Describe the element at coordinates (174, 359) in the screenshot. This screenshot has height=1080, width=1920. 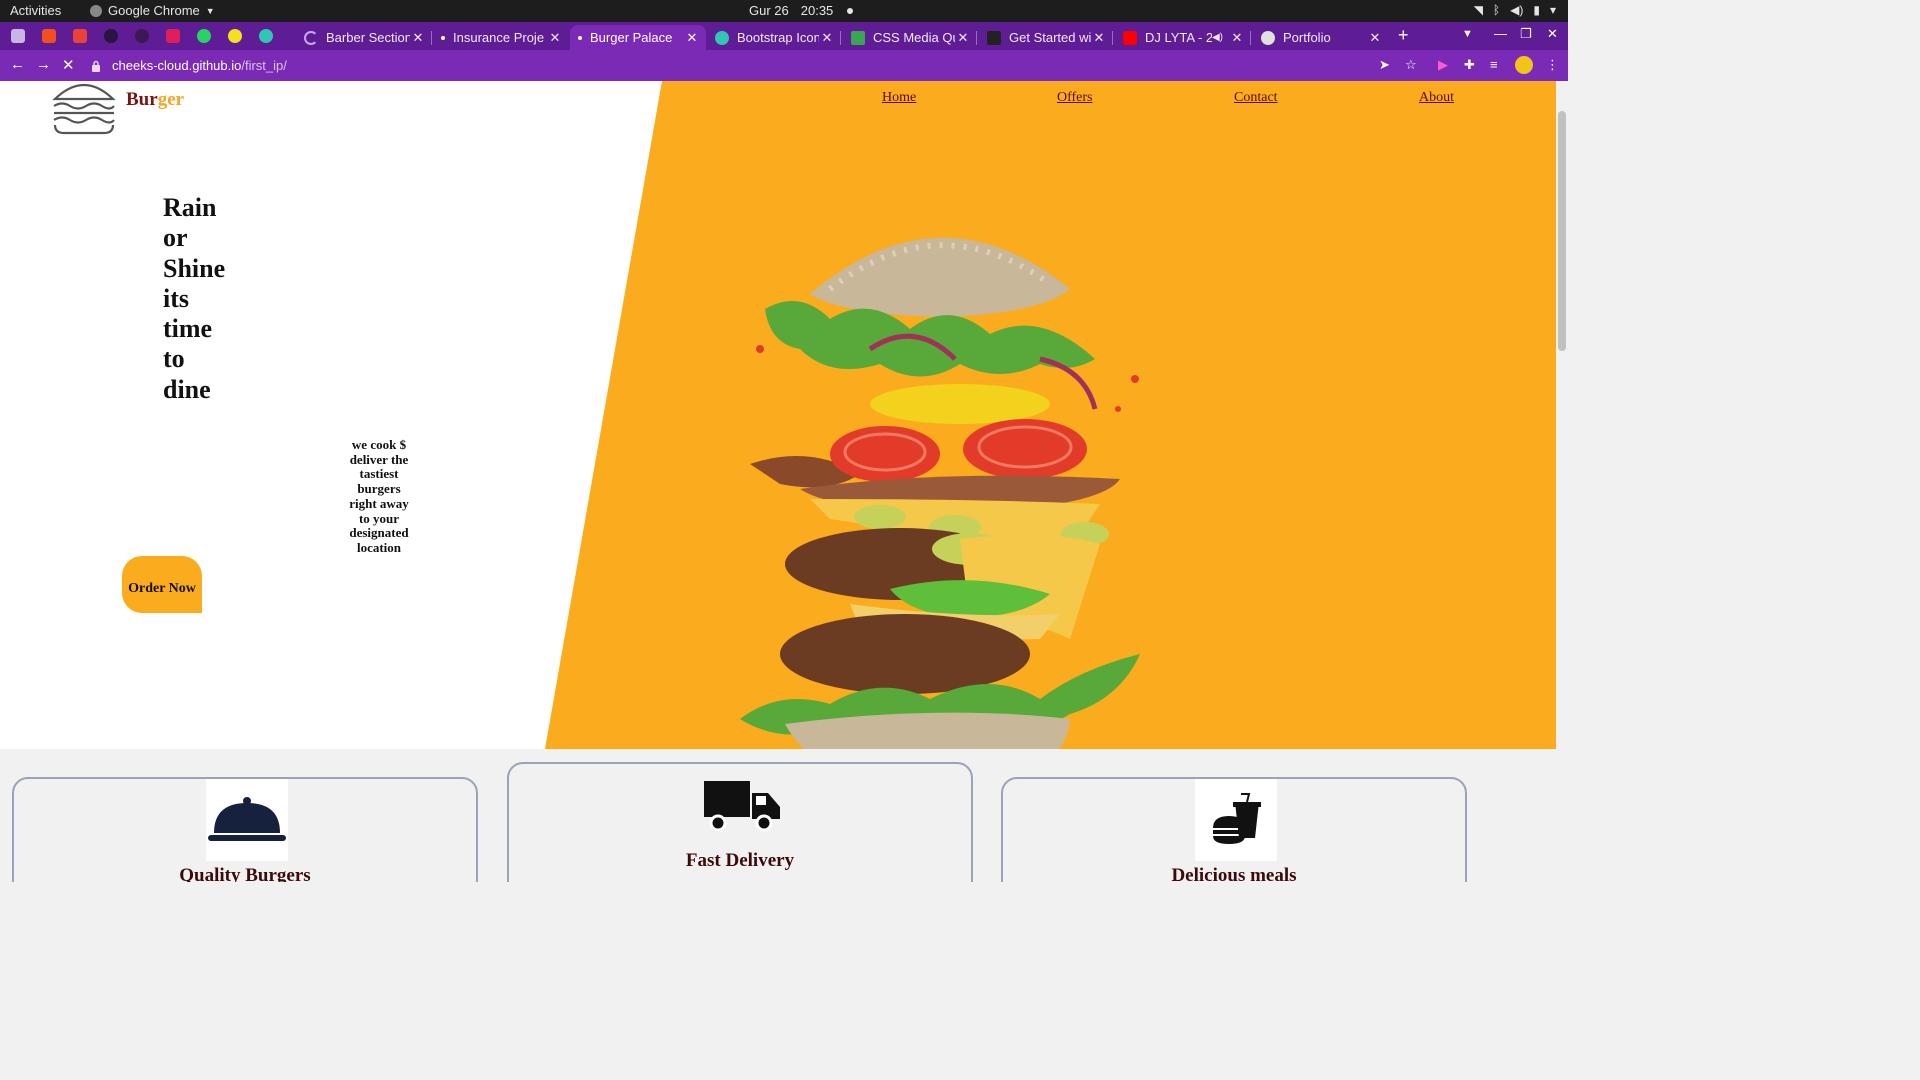
I see `headline-word: to` at that location.